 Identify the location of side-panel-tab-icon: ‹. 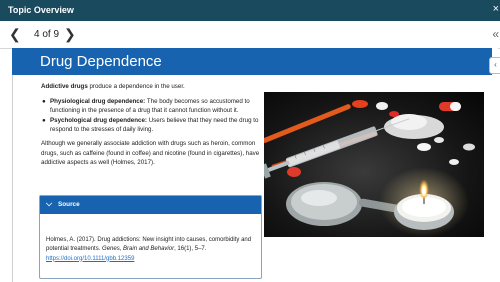
(494, 65).